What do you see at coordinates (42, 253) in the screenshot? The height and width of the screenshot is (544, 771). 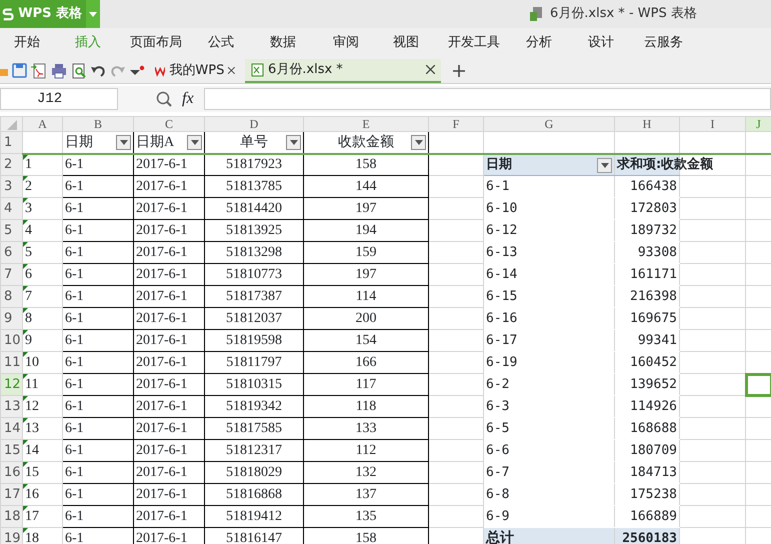 I see `table-cell: 5` at bounding box center [42, 253].